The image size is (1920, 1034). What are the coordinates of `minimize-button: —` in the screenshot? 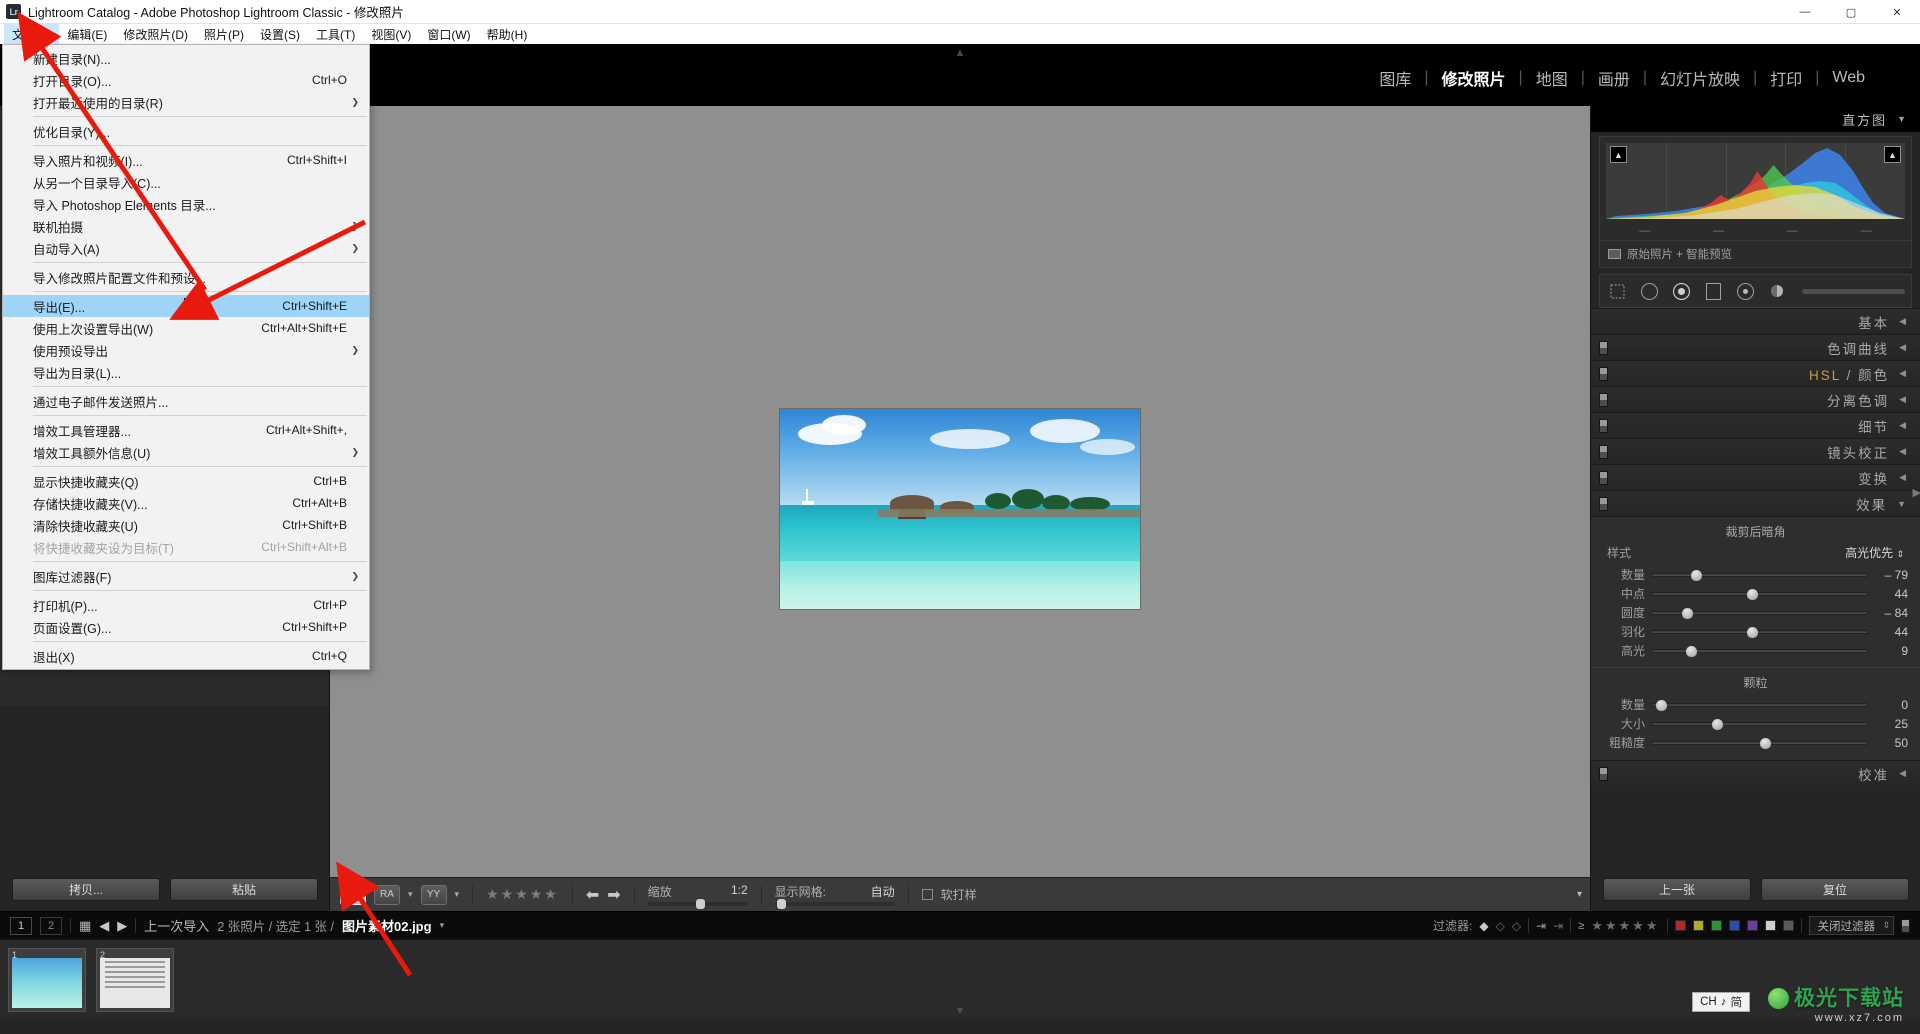 It's located at (1805, 12).